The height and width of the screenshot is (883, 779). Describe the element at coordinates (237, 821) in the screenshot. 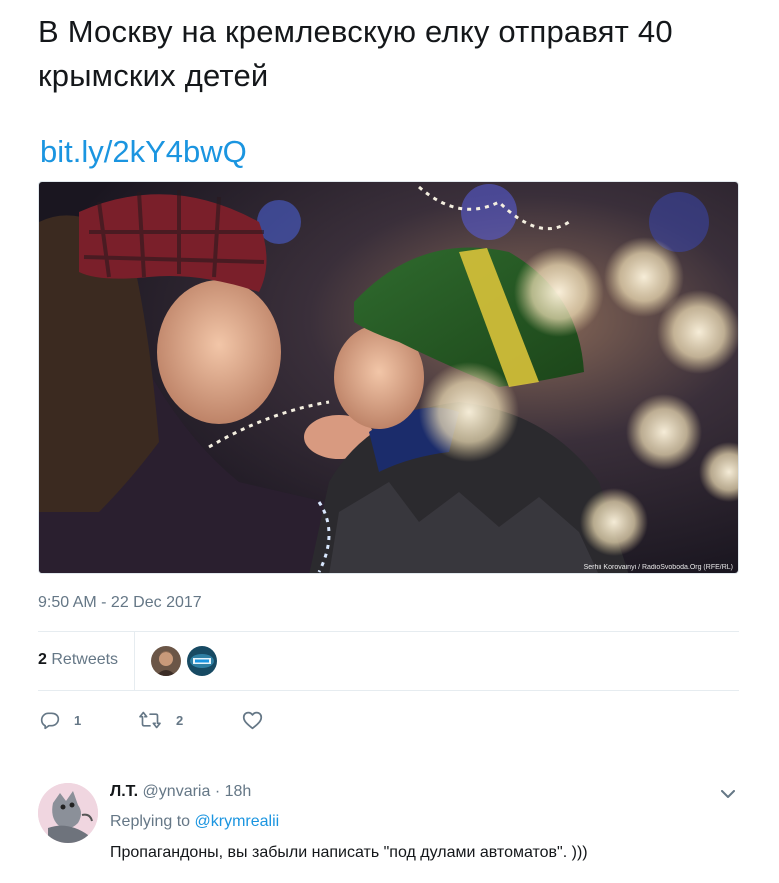

I see `replying-to-handle: @krymrealii` at that location.